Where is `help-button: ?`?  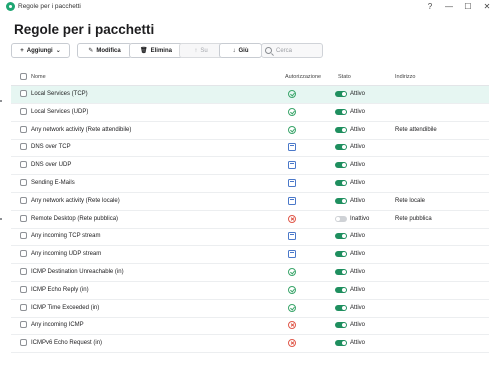
help-button: ? is located at coordinates (430, 7).